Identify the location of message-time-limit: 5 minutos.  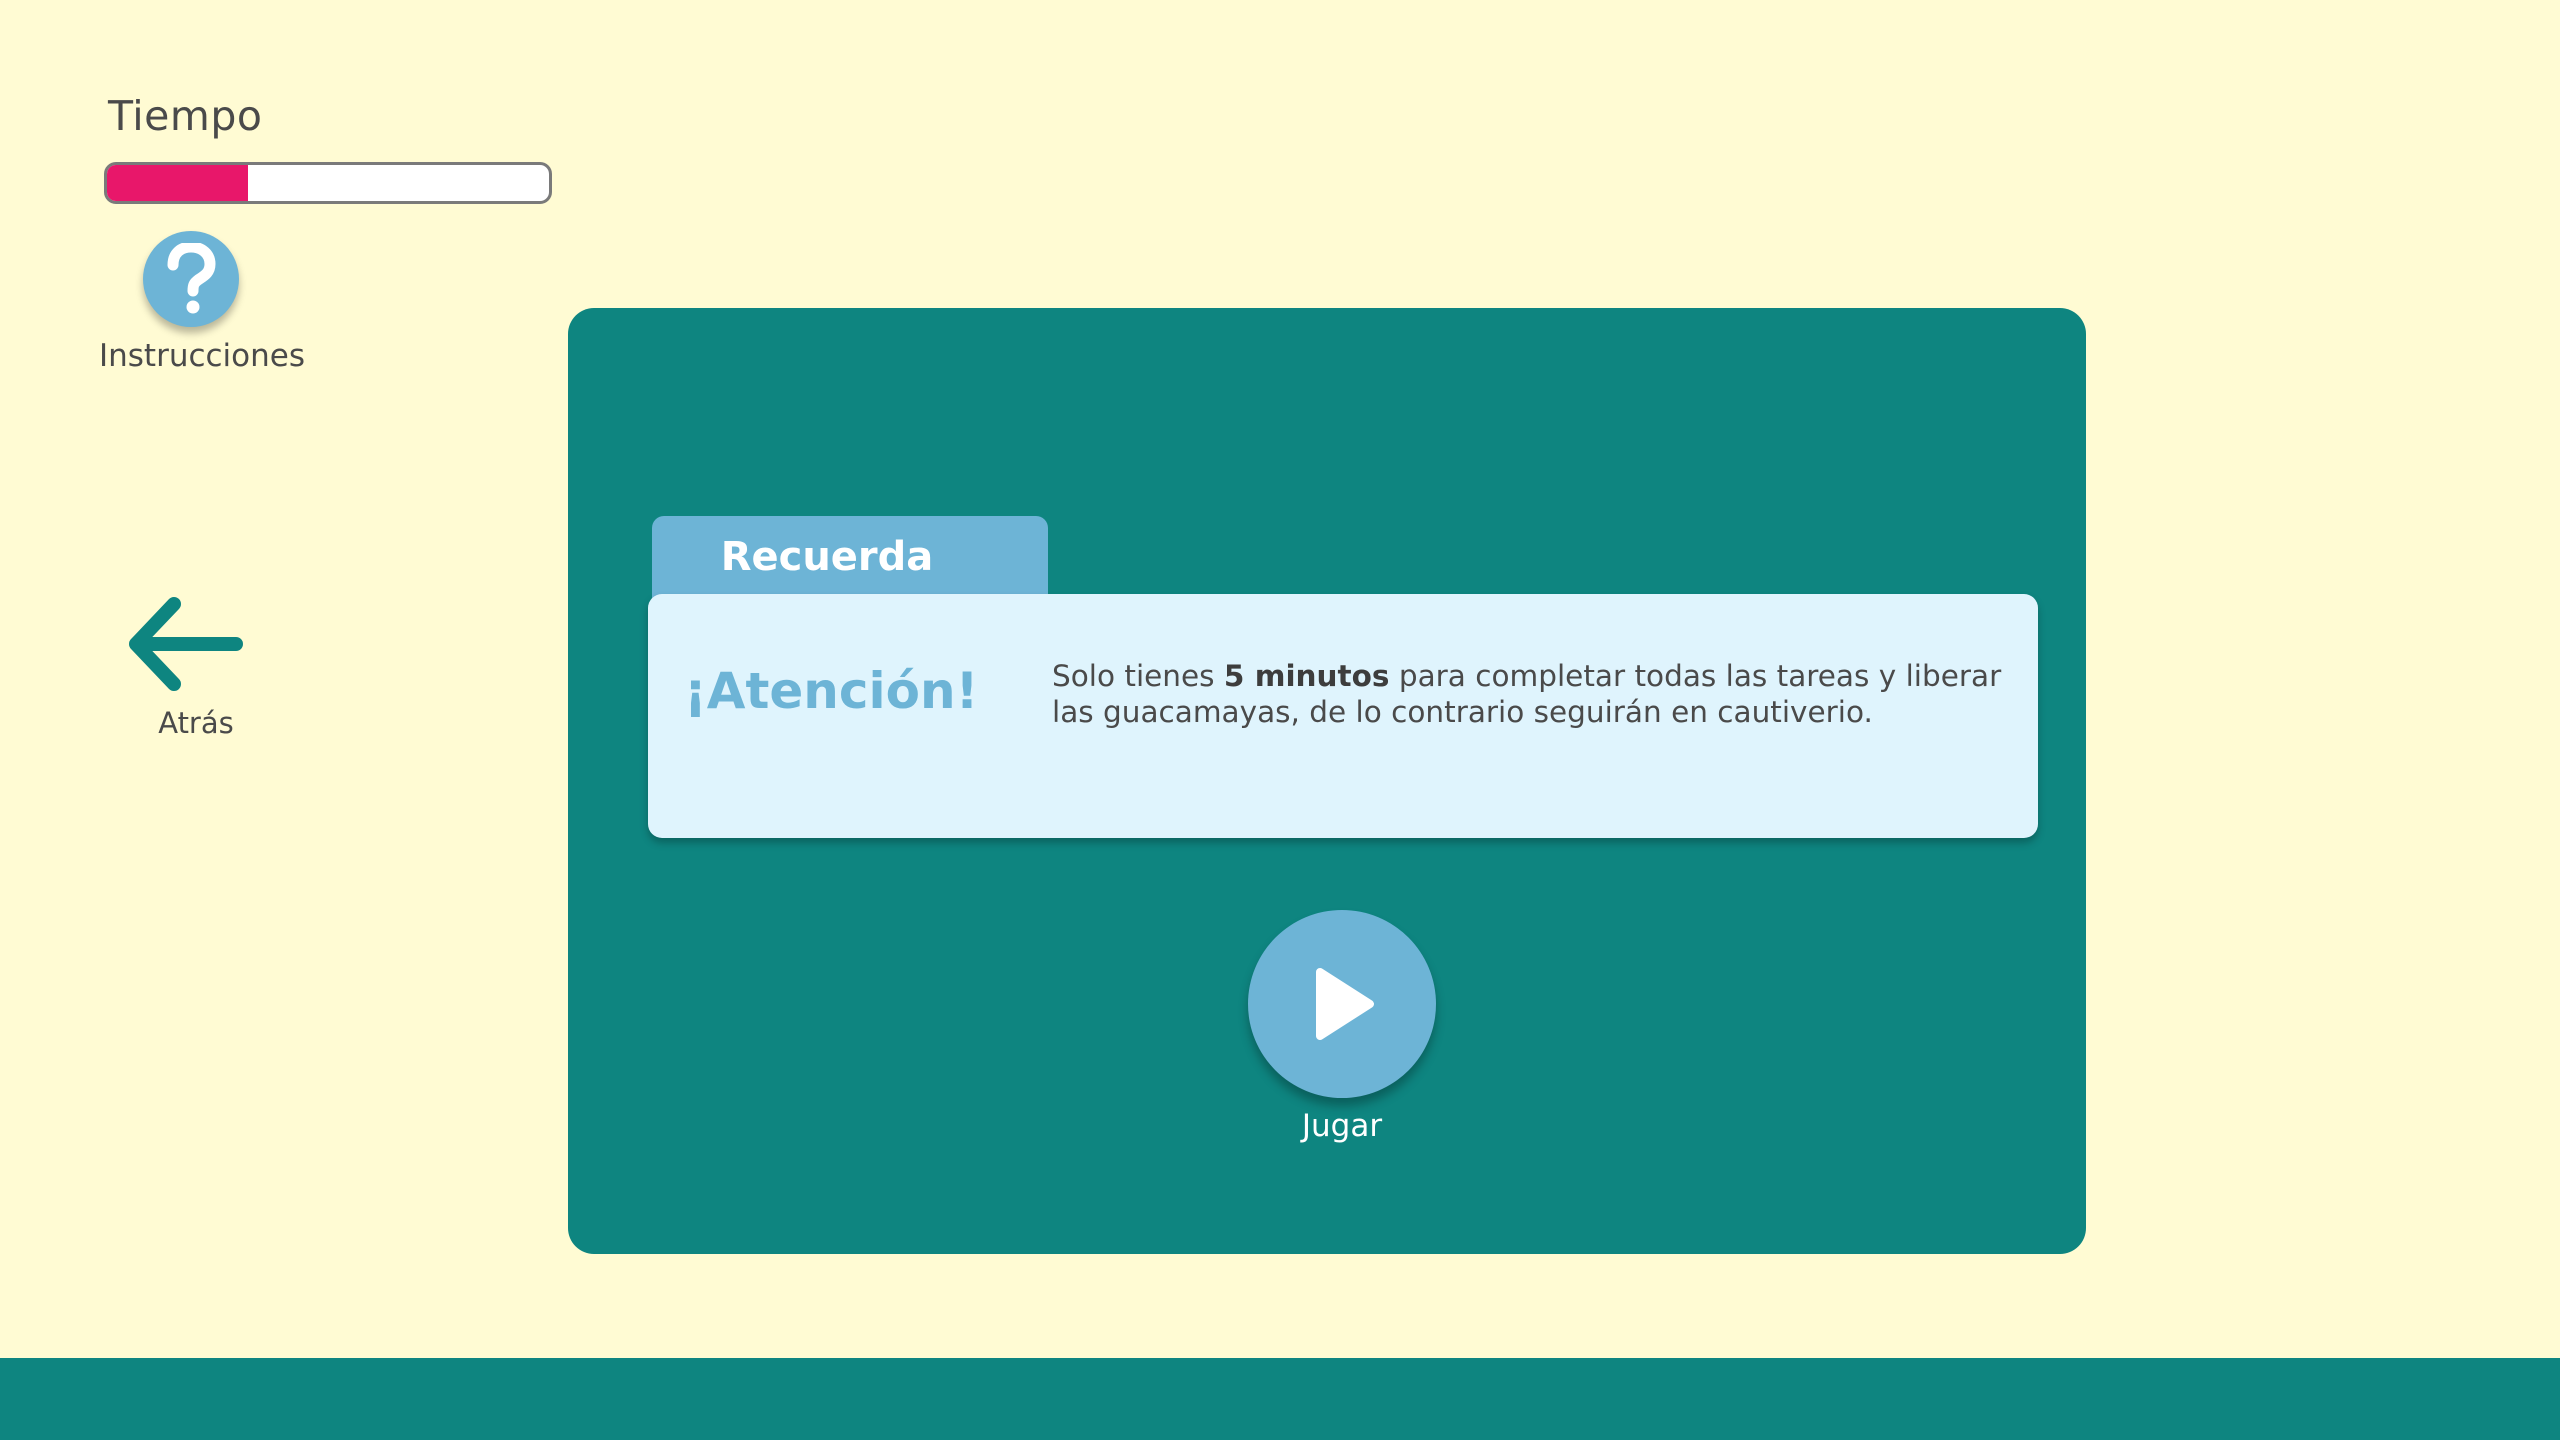
(1306, 676).